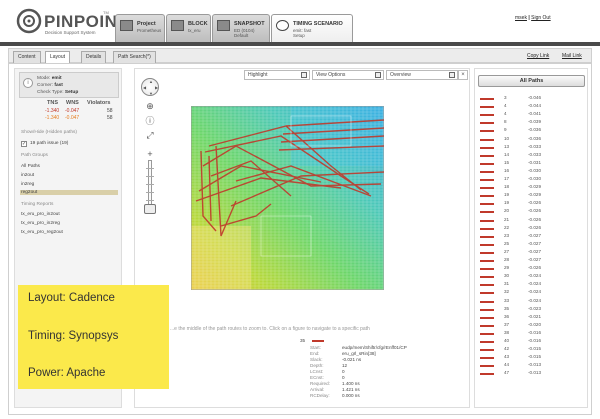 The height and width of the screenshot is (419, 600). Describe the element at coordinates (140, 28) in the screenshot. I see `breadcrumb-project: Project Prometheus` at that location.